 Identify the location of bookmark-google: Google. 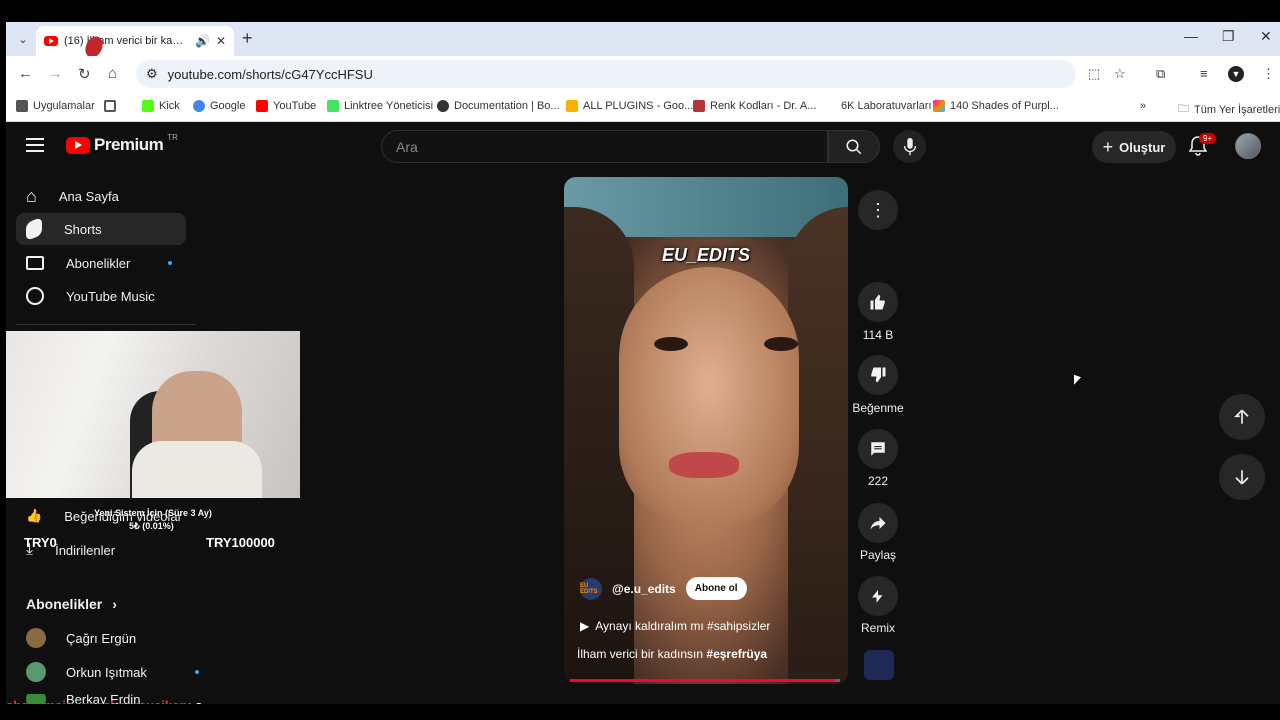
(219, 106).